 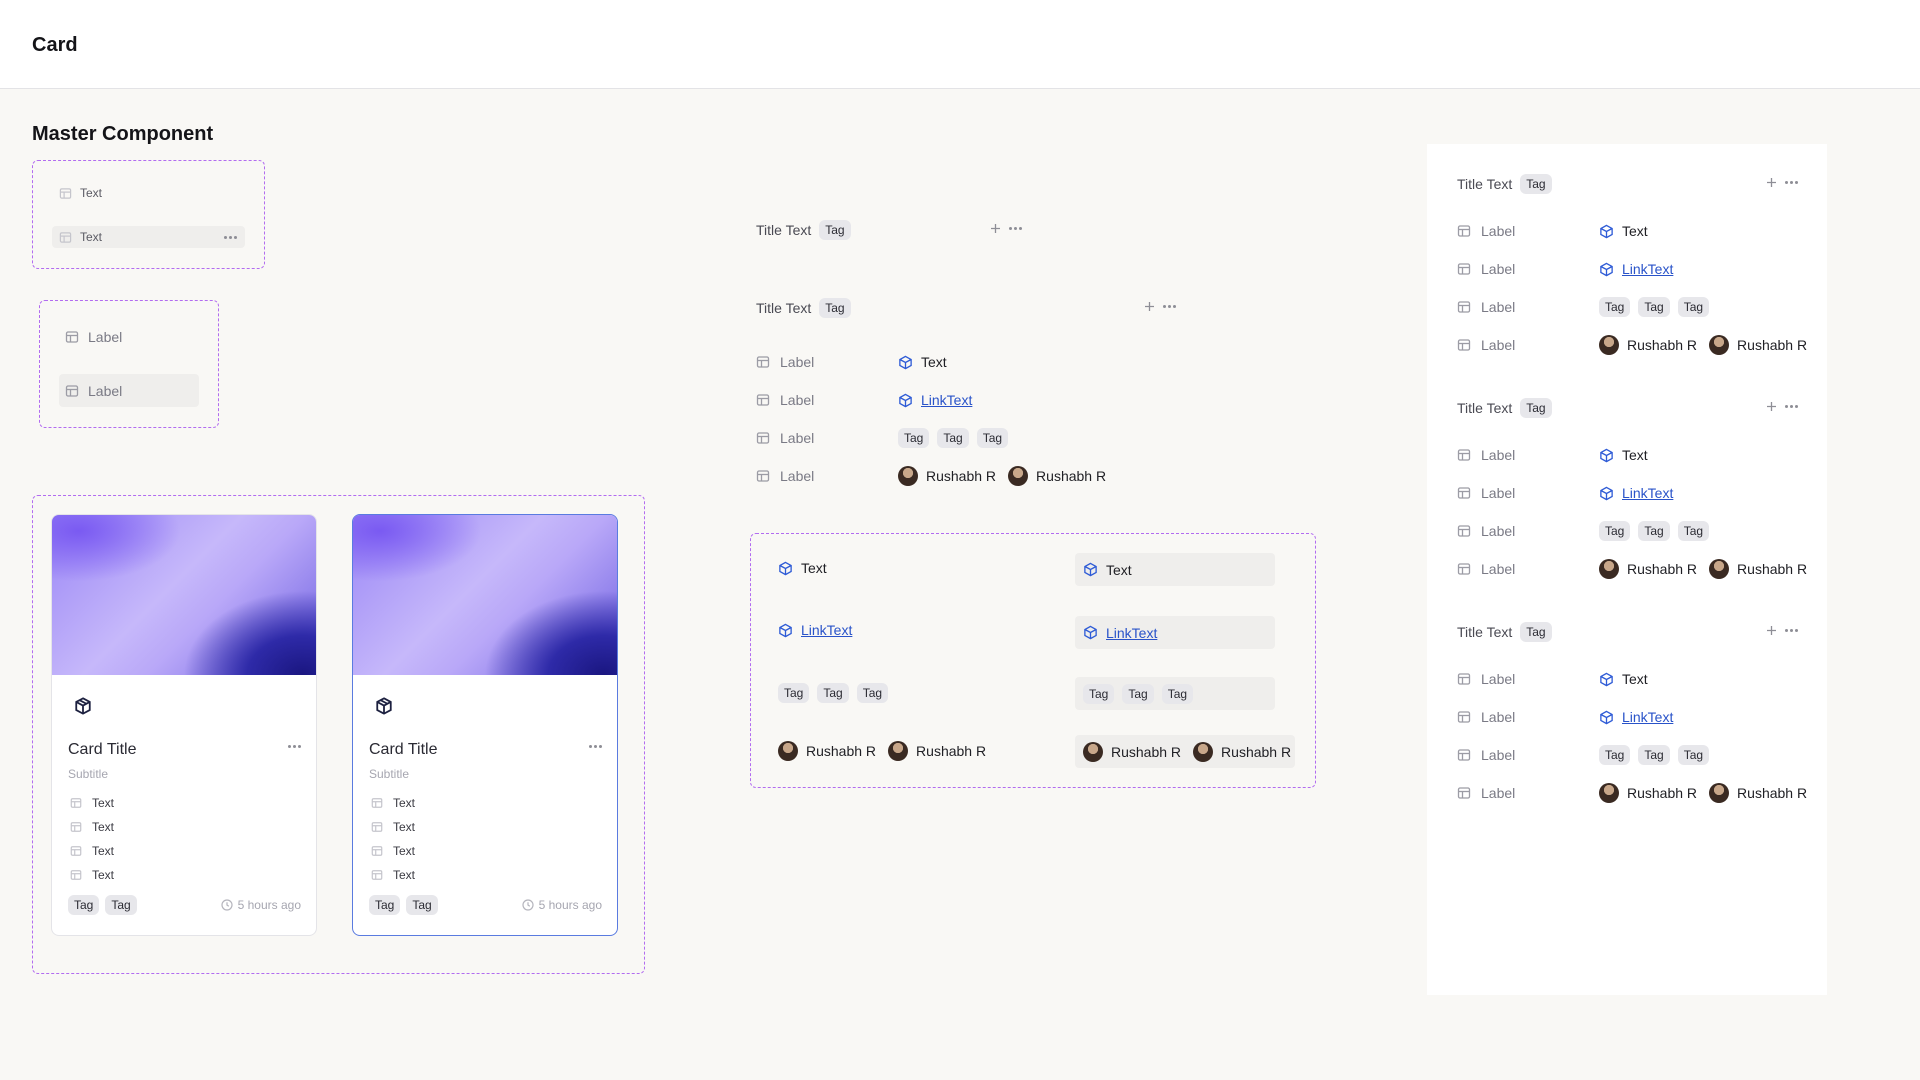 I want to click on value-link-default: LinkText, so click(x=815, y=630).